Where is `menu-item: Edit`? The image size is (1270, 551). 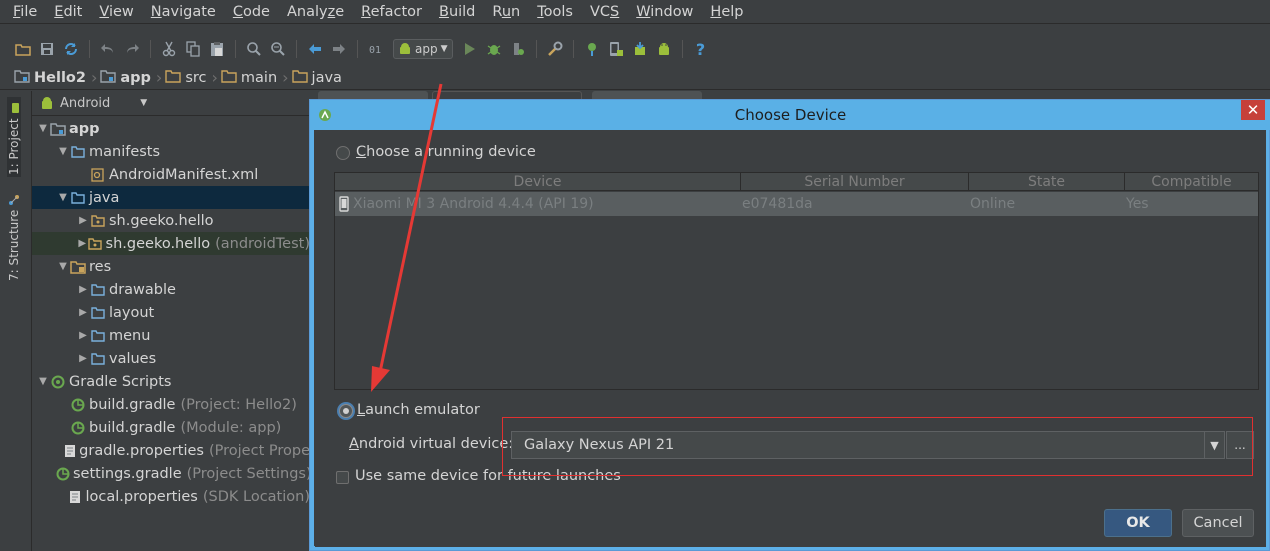 menu-item: Edit is located at coordinates (67, 12).